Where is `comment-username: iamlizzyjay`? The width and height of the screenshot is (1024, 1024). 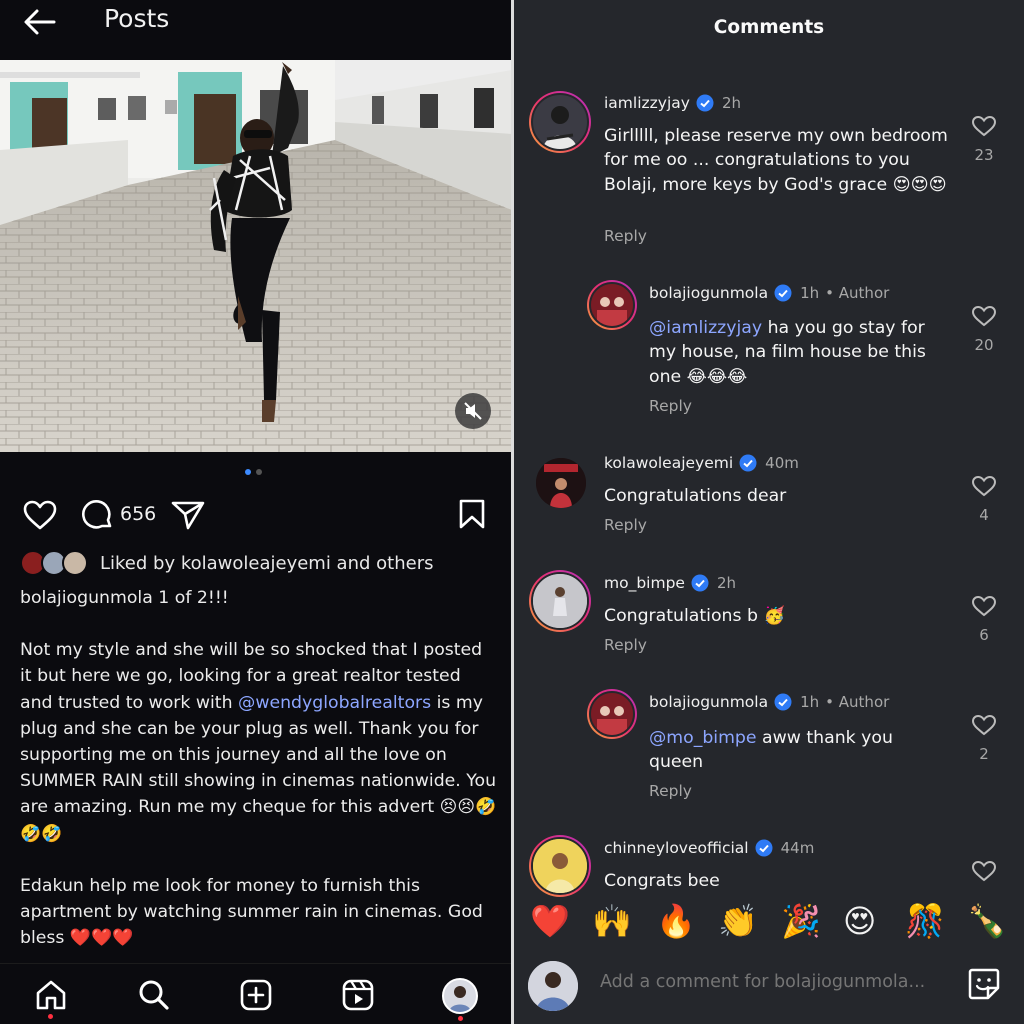 comment-username: iamlizzyjay is located at coordinates (647, 103).